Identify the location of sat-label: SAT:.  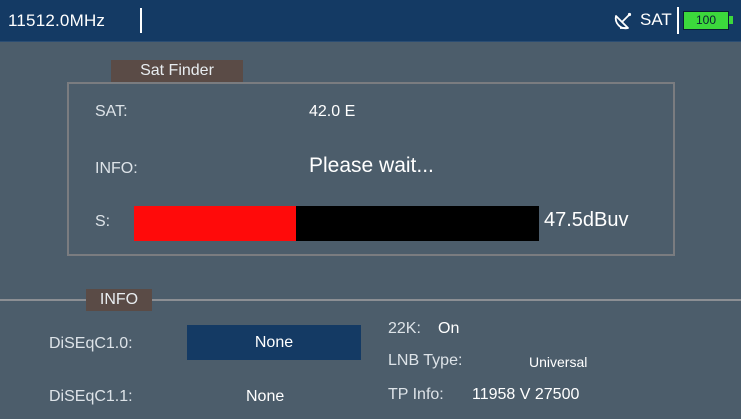
(111, 111).